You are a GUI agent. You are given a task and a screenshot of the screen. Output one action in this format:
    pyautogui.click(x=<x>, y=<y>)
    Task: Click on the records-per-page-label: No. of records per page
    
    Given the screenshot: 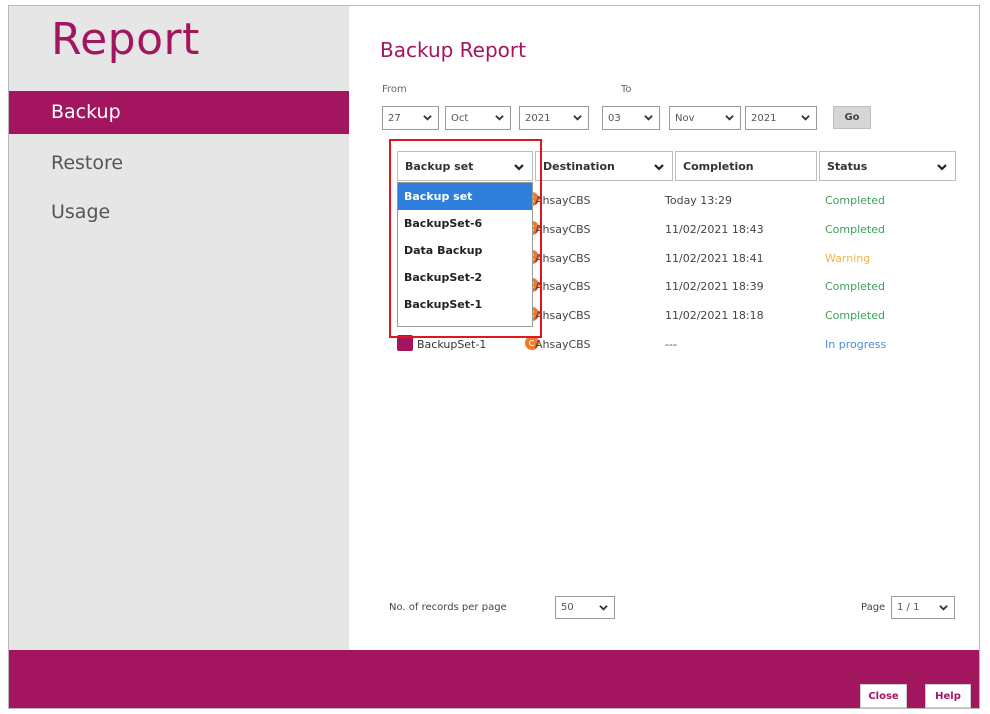 What is the action you would take?
    pyautogui.click(x=448, y=607)
    